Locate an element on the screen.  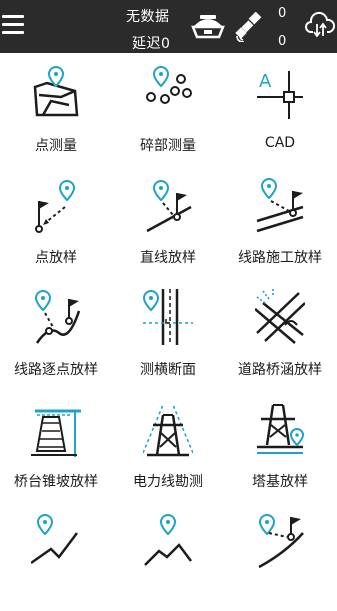
tile-label: 线路逐点放样 is located at coordinates (56, 370).